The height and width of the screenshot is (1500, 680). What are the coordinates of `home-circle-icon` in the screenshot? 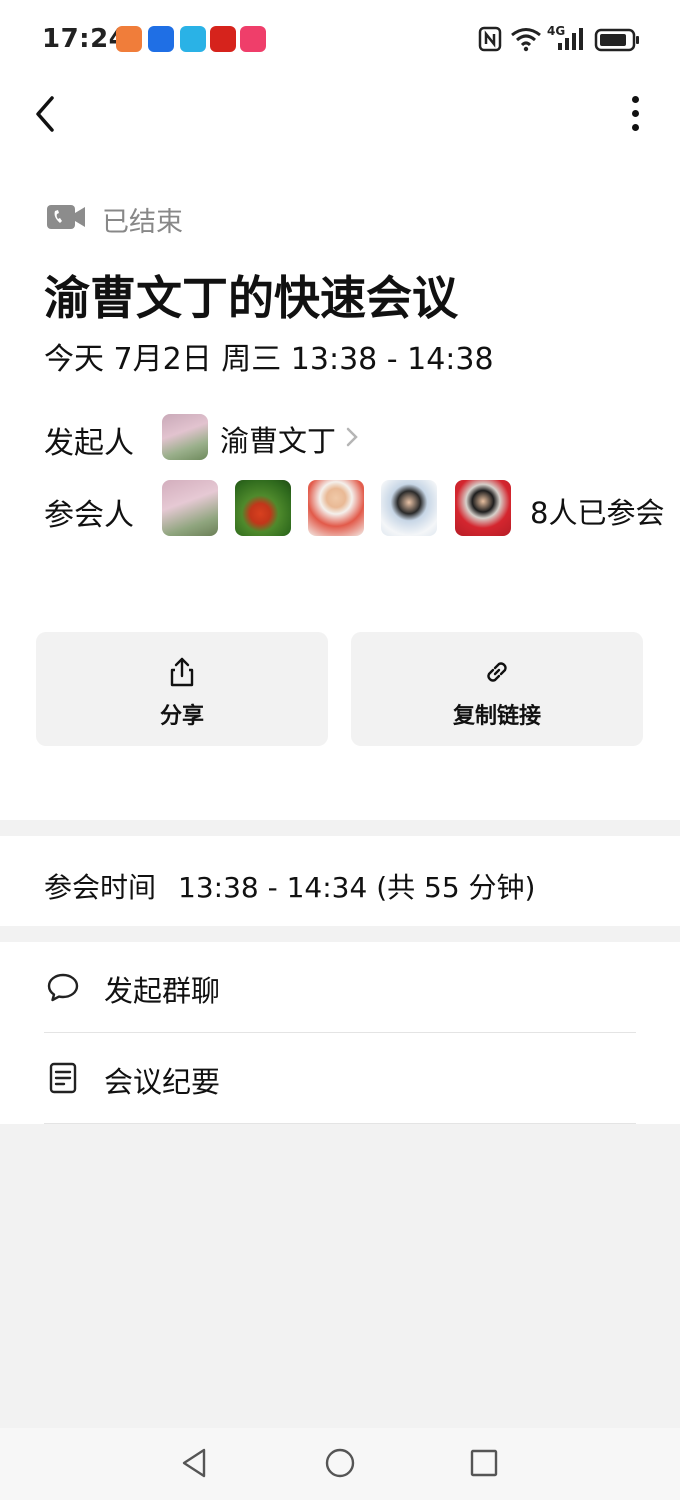 It's located at (340, 1463).